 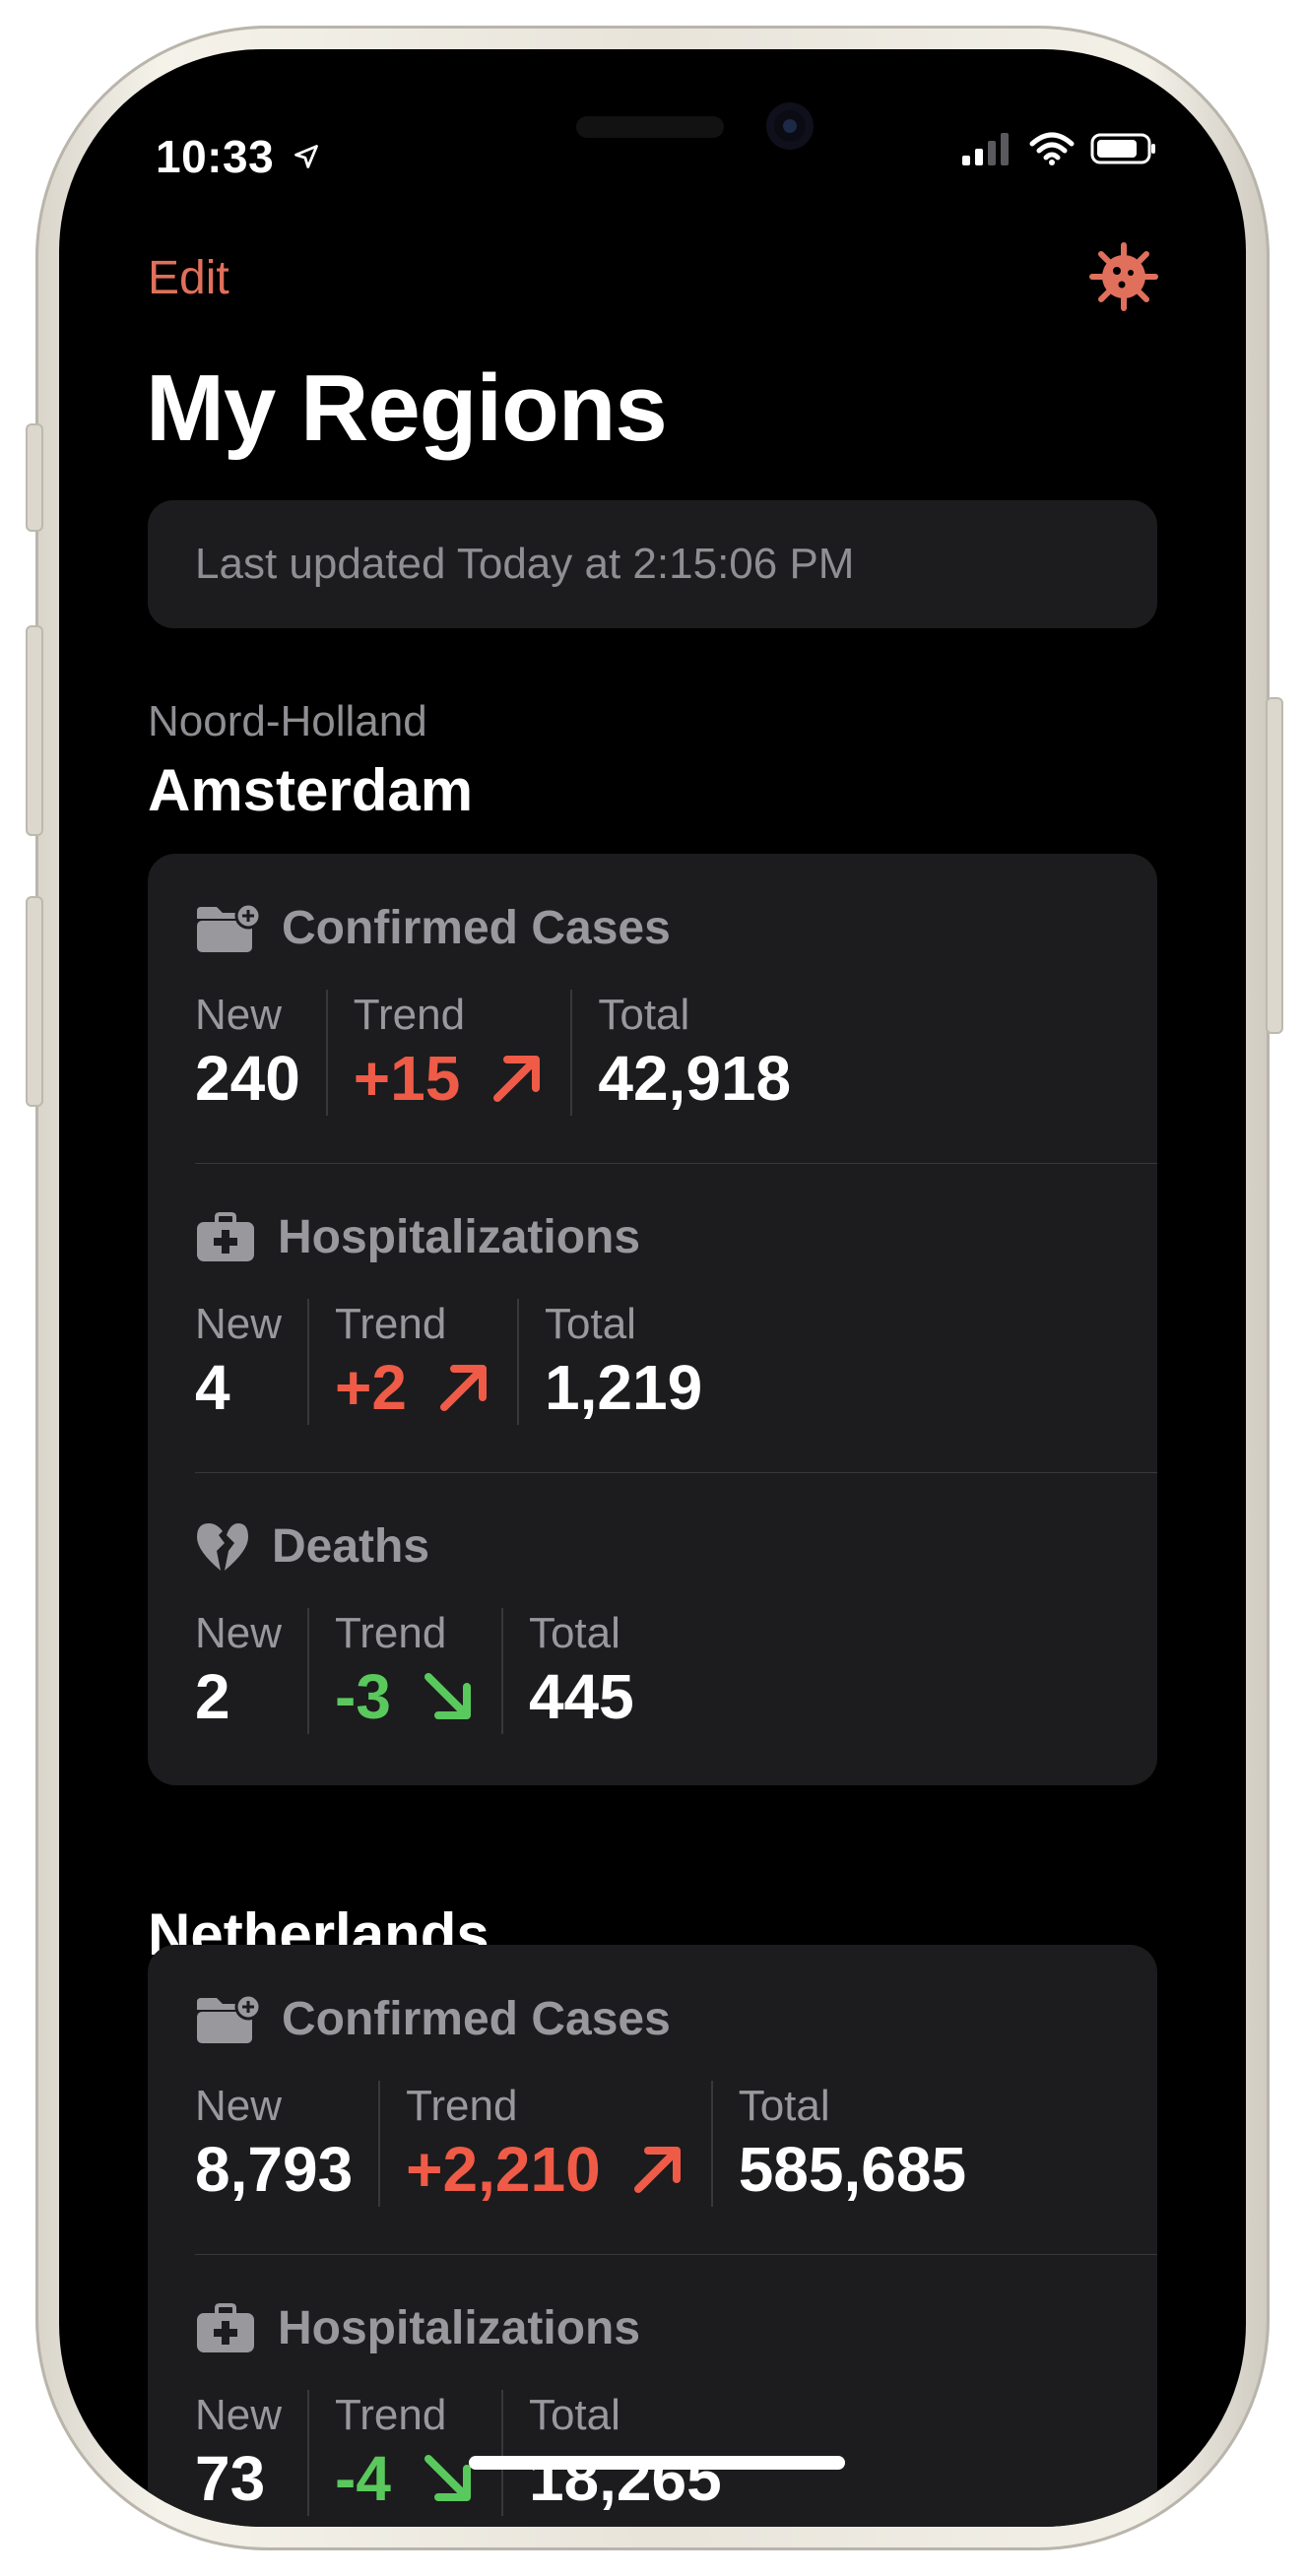 I want to click on power-button, so click(x=1274, y=865).